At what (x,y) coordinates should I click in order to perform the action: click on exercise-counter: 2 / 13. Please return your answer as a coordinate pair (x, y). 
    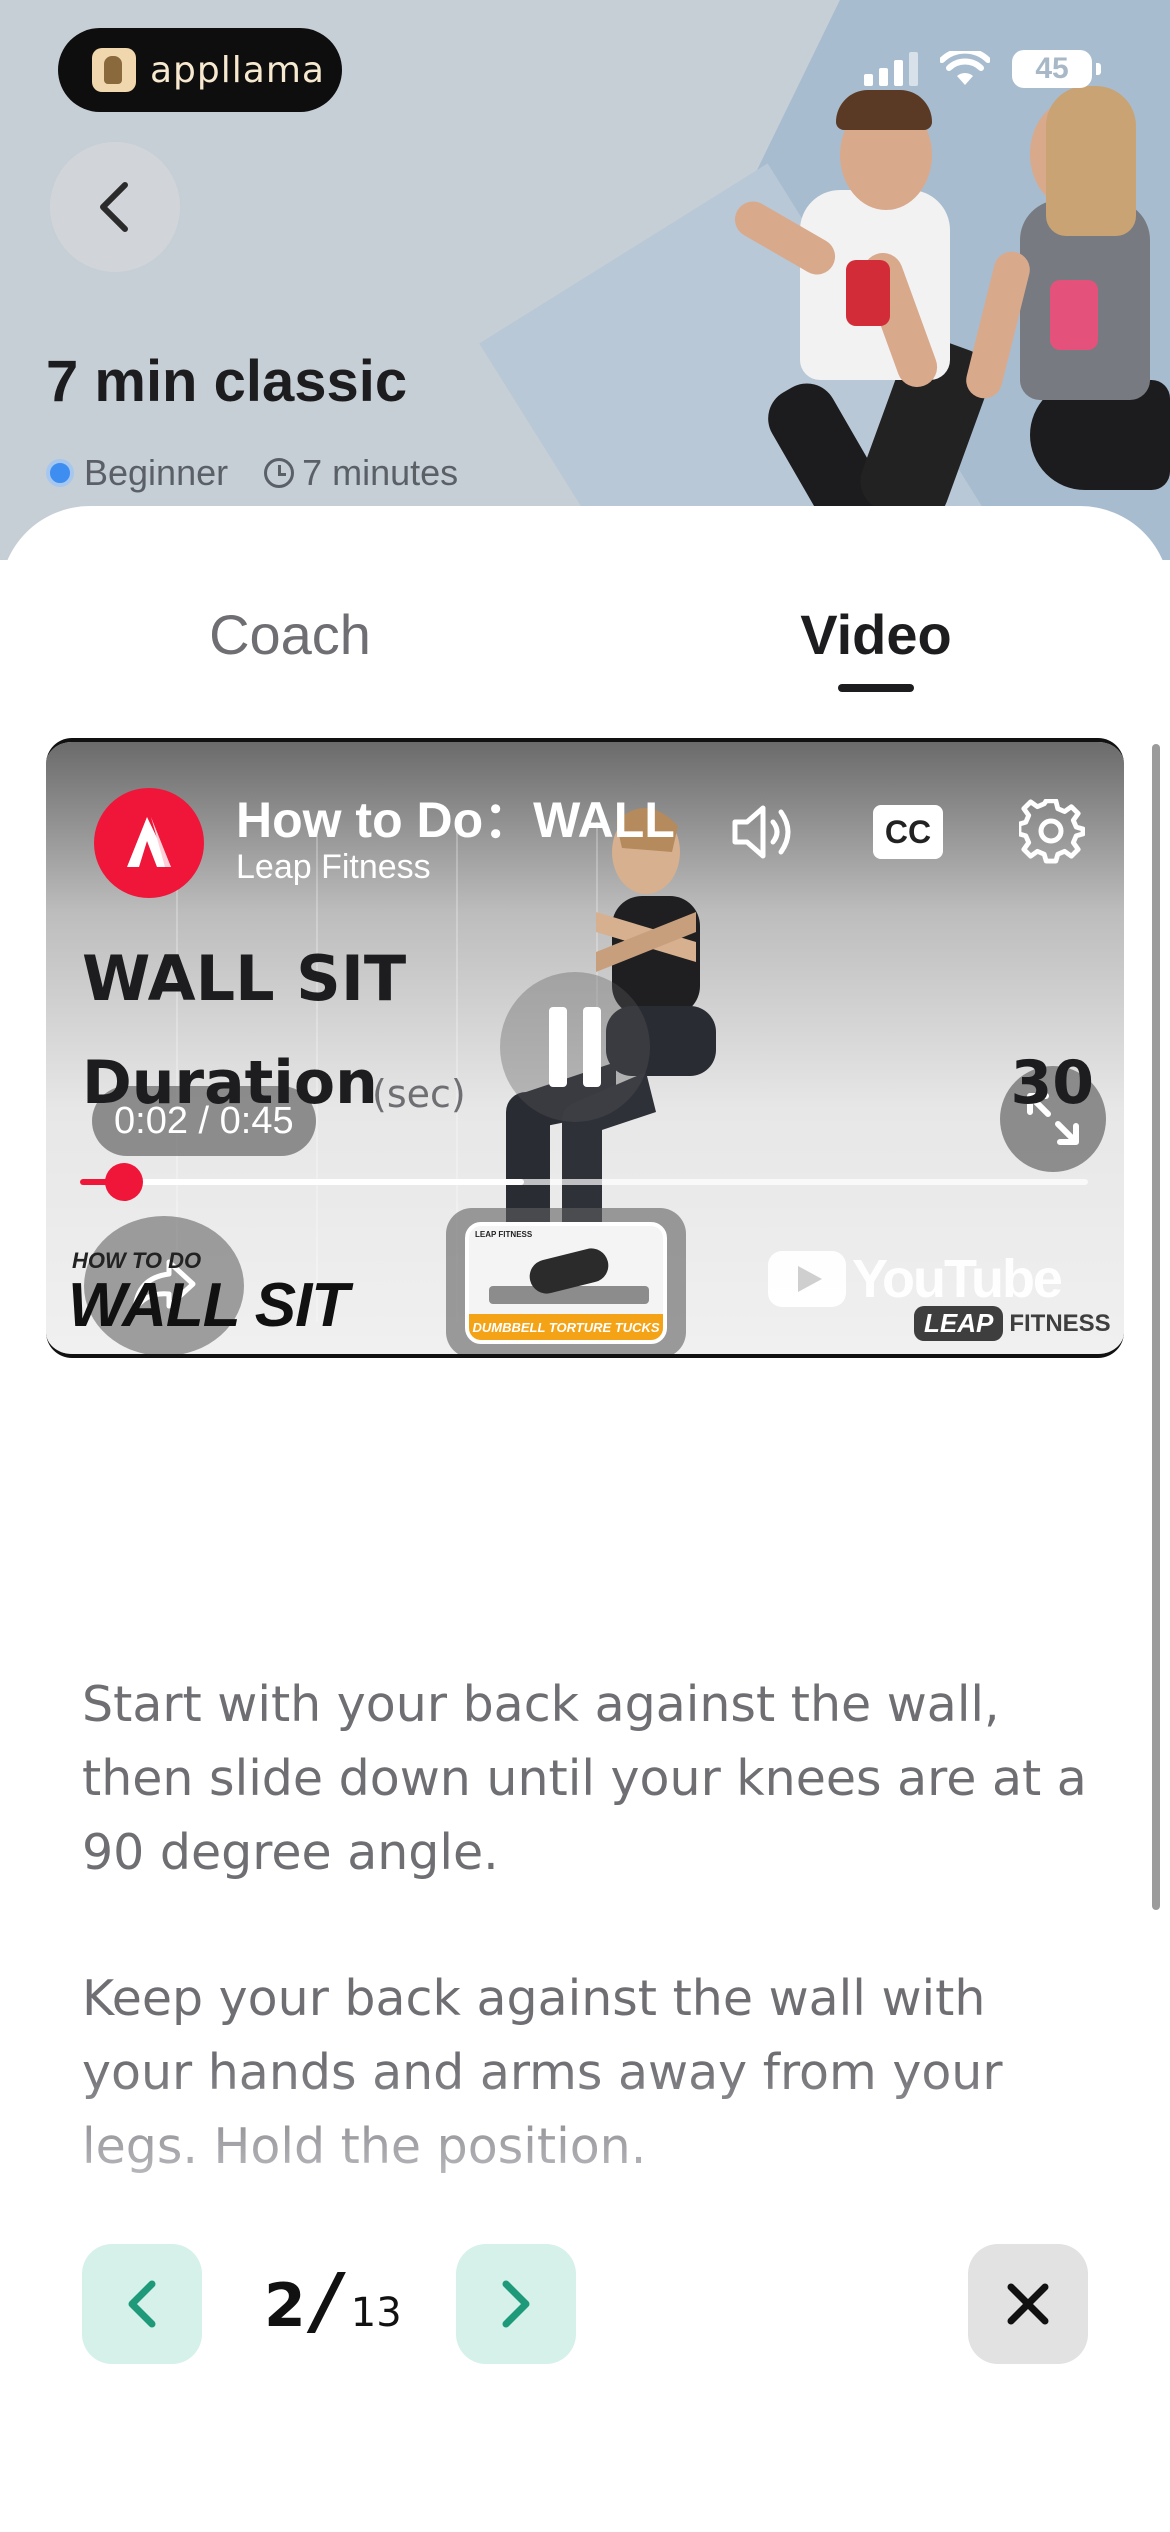
    Looking at the image, I should click on (333, 2301).